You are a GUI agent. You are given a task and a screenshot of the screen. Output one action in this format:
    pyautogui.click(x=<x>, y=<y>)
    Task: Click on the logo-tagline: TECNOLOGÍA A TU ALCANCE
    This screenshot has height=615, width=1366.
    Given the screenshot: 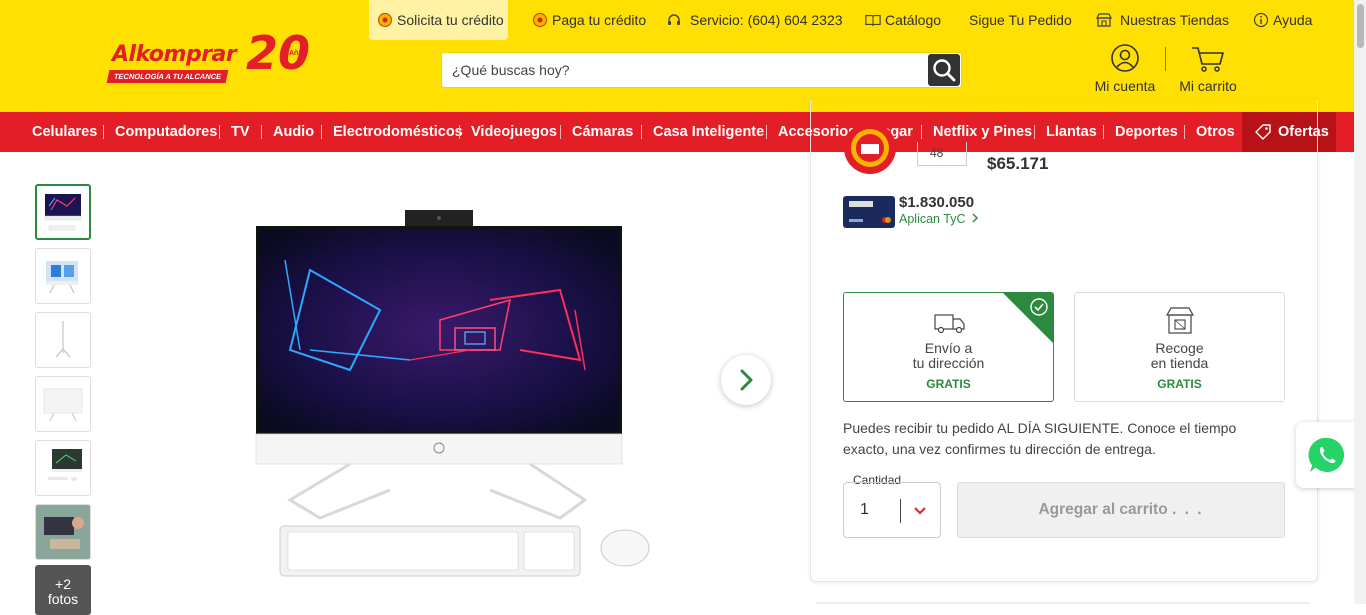 What is the action you would take?
    pyautogui.click(x=167, y=76)
    